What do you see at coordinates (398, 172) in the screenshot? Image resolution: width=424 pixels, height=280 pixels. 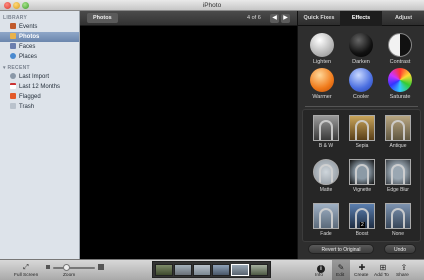 I see `effect-edge-blur-thumbnail` at bounding box center [398, 172].